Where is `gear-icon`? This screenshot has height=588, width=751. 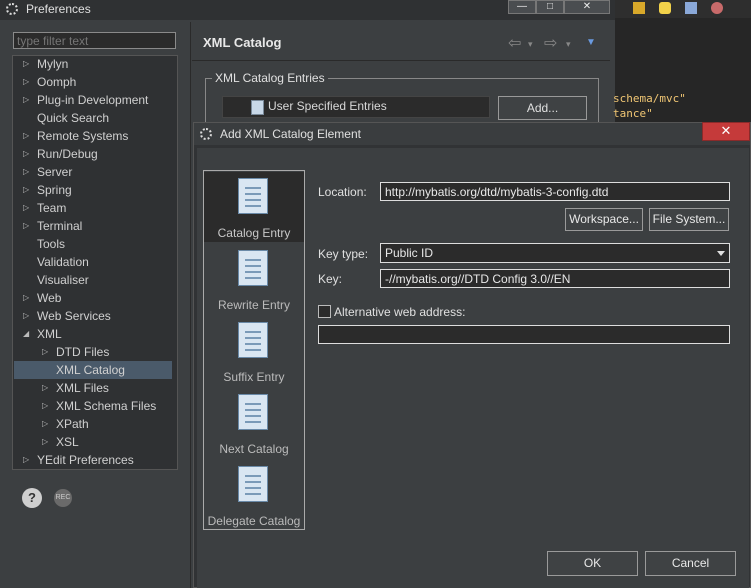
gear-icon is located at coordinates (12, 9).